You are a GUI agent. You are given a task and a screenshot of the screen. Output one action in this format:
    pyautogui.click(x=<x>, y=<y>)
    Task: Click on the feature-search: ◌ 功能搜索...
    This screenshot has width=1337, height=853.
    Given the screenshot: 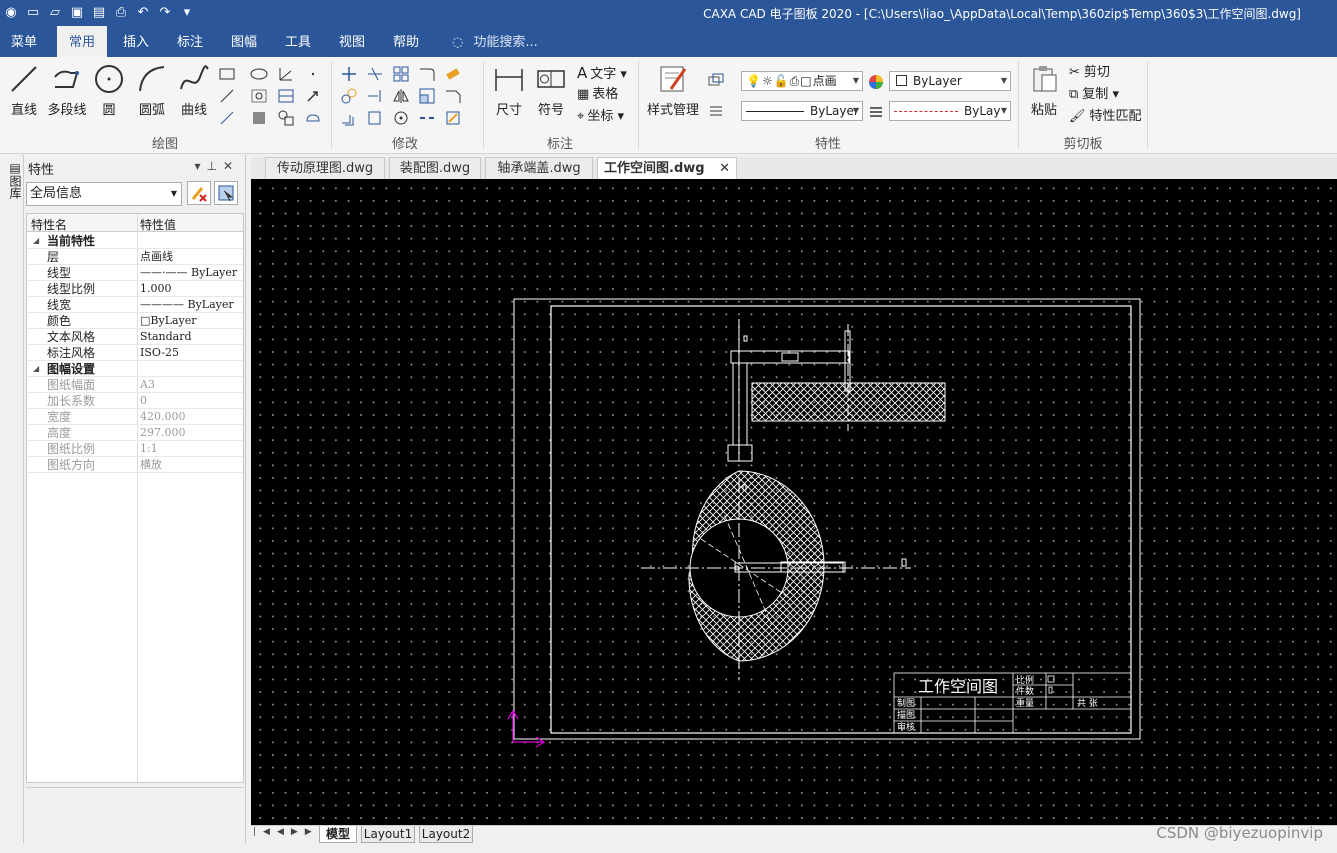 What is the action you would take?
    pyautogui.click(x=495, y=41)
    